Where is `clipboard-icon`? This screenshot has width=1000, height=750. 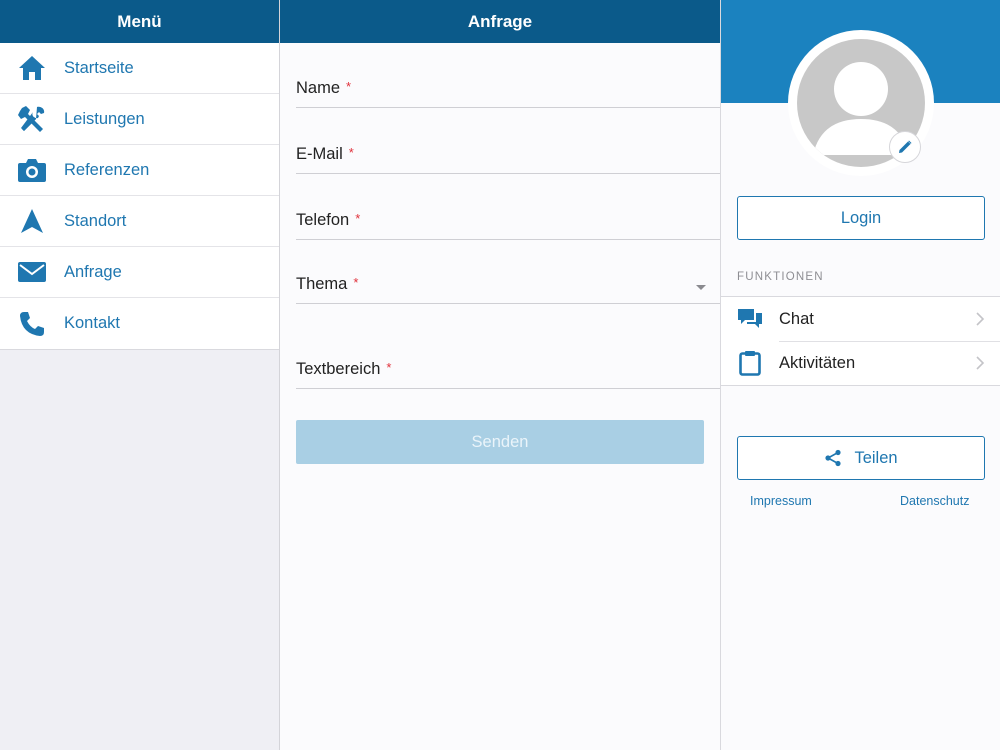 clipboard-icon is located at coordinates (750, 363).